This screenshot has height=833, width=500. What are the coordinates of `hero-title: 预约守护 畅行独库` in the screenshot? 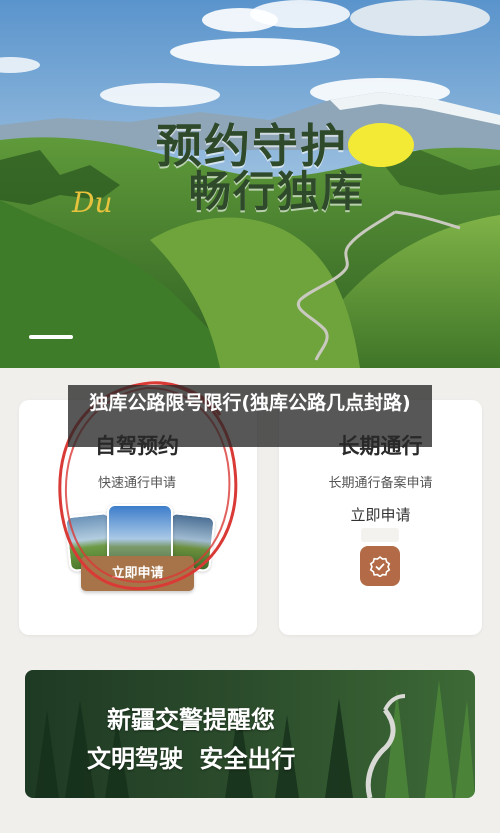 It's located at (252, 168).